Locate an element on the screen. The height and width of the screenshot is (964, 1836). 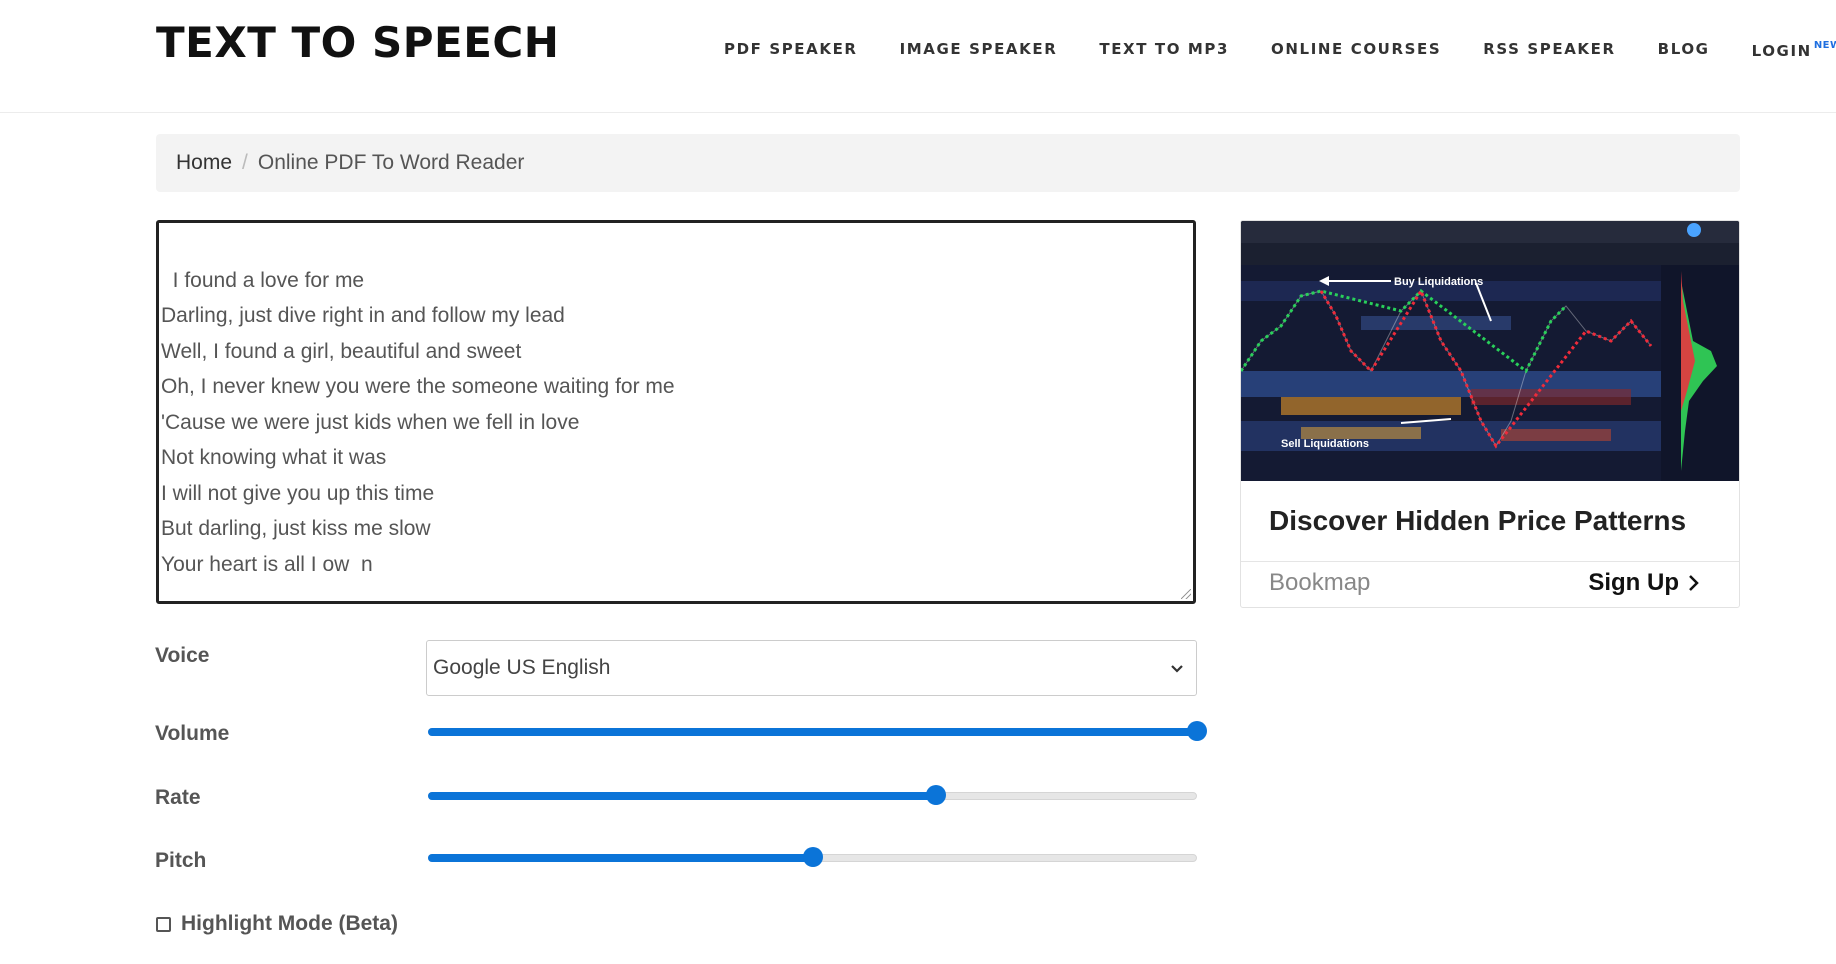
nav-login: LOGINNEW! is located at coordinates (1794, 50).